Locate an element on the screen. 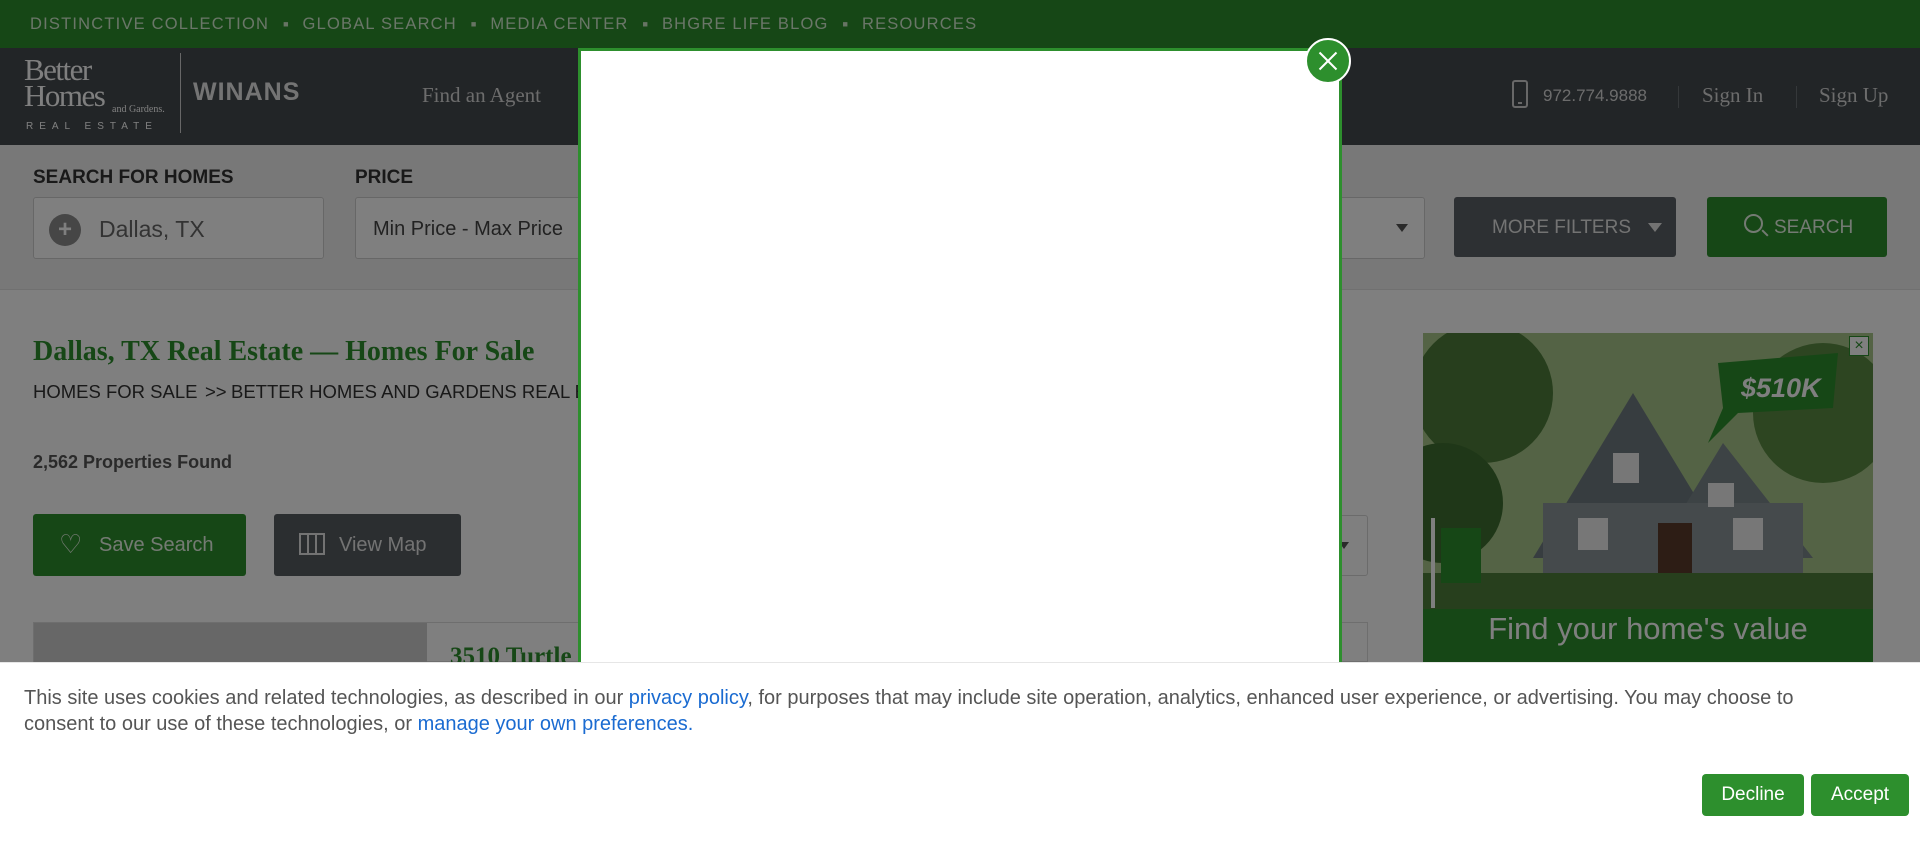 This screenshot has height=846, width=1920. cookie-text-part4: . is located at coordinates (690, 724).